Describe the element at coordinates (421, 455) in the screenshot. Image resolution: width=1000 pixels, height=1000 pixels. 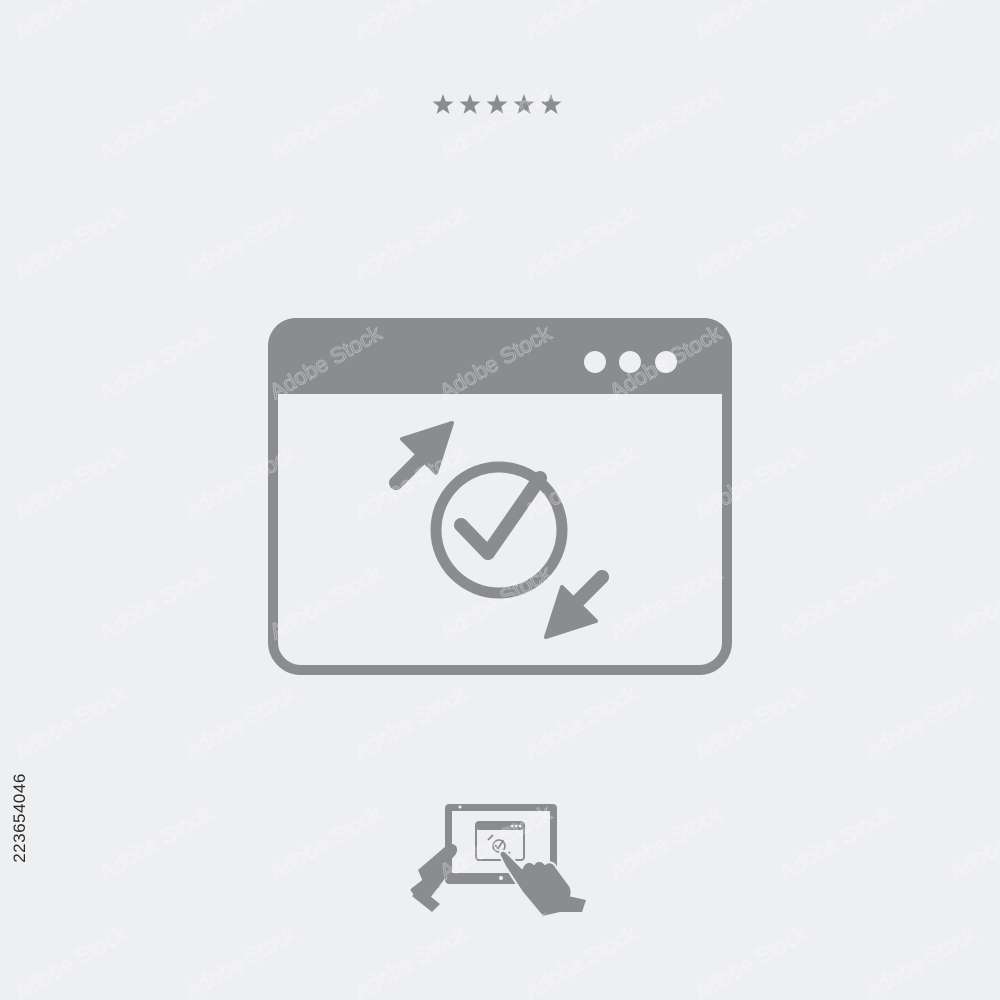
I see `arrow-up-right-icon` at that location.